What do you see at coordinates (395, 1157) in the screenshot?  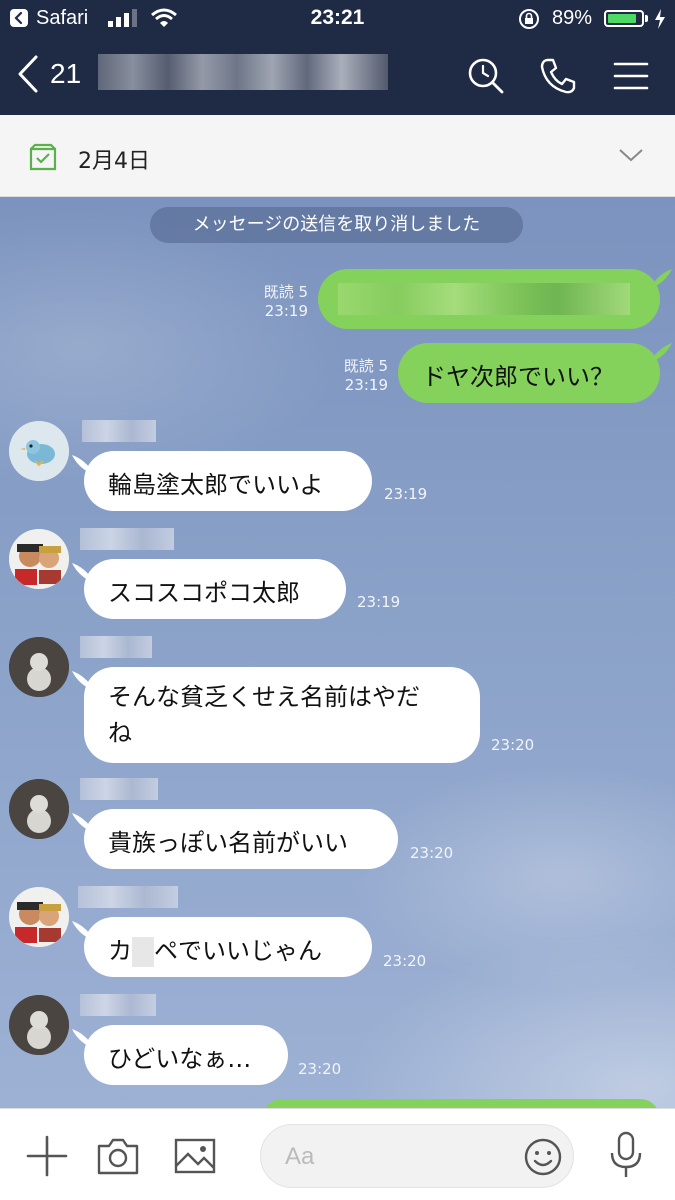 I see `message-input` at bounding box center [395, 1157].